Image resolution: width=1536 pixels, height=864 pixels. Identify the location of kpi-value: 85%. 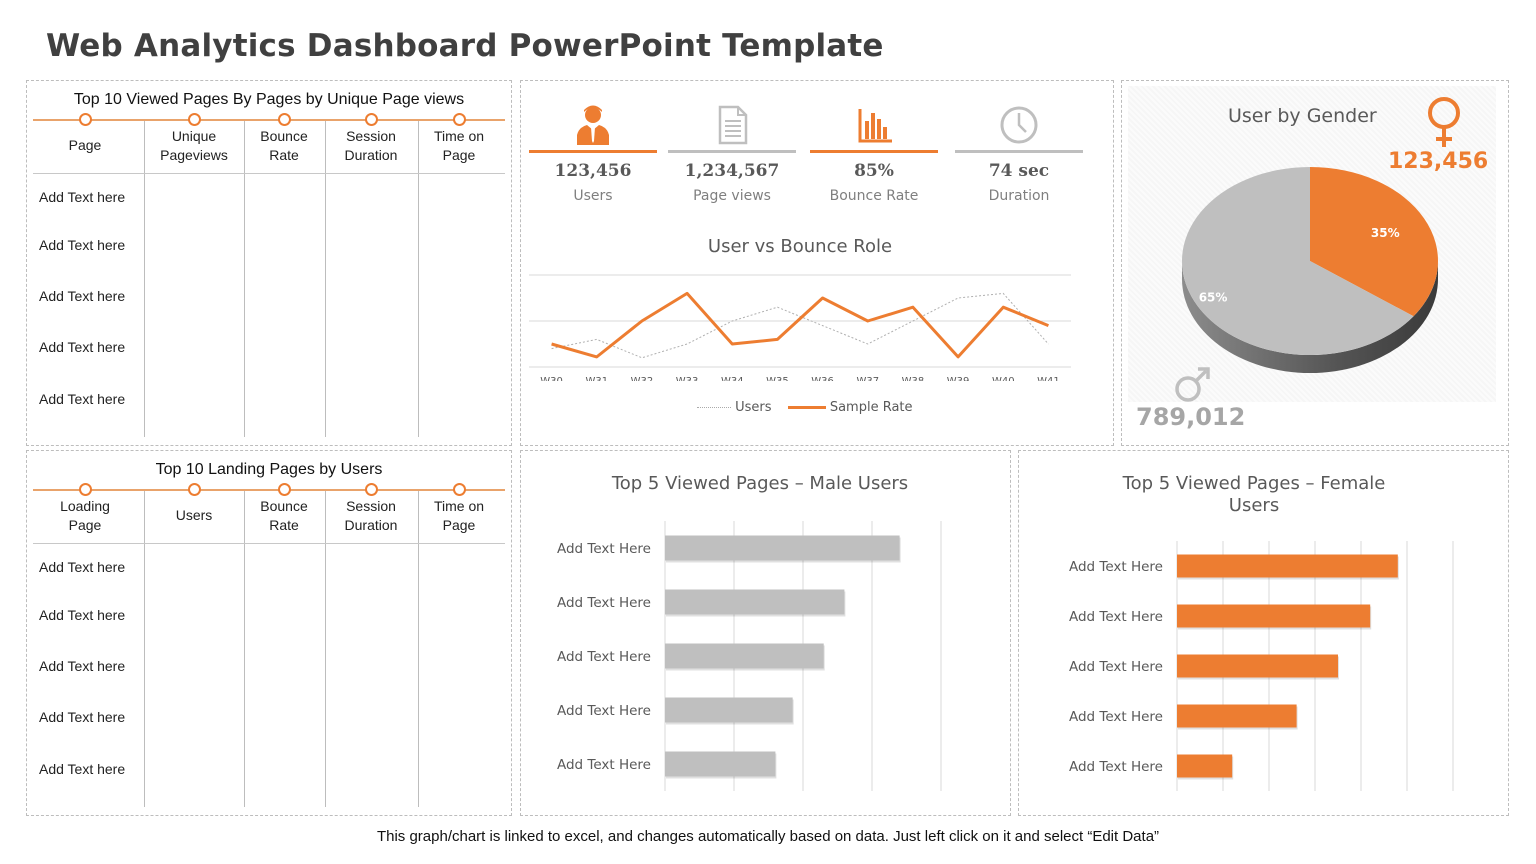
(874, 171).